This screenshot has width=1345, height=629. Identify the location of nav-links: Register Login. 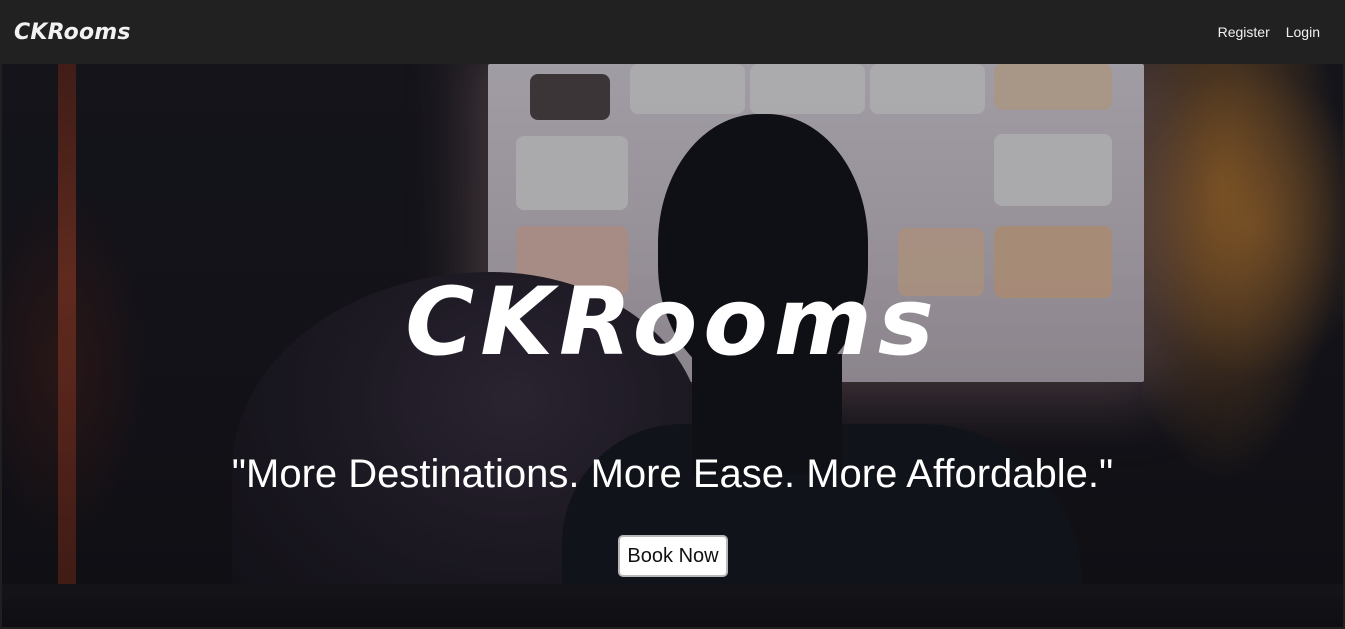
(1269, 32).